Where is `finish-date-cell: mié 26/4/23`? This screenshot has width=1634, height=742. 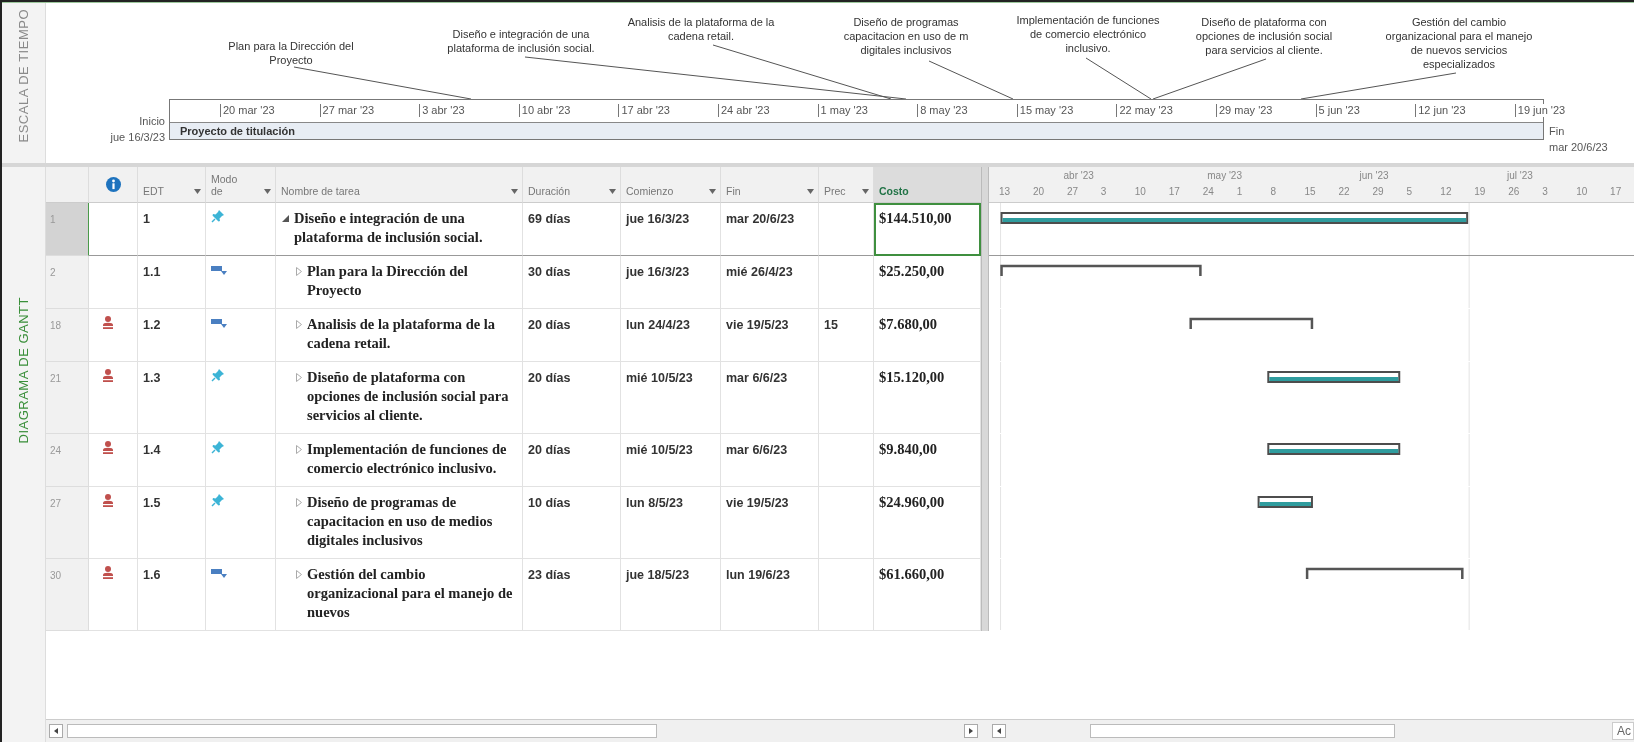 finish-date-cell: mié 26/4/23 is located at coordinates (759, 272).